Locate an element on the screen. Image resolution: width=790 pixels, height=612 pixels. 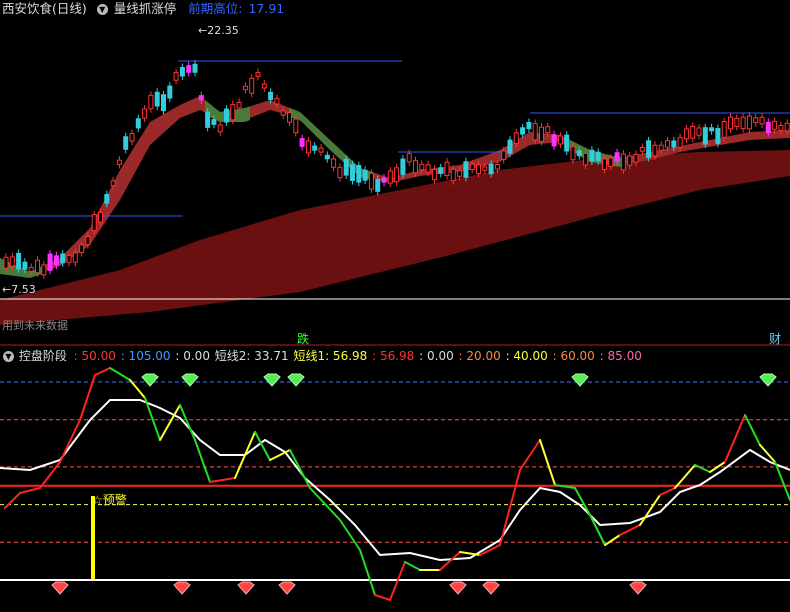
chart-header: 西安饮食(日线) ▼ 量线抓涨停 前期高位: 17.91 is located at coordinates (144, 9).